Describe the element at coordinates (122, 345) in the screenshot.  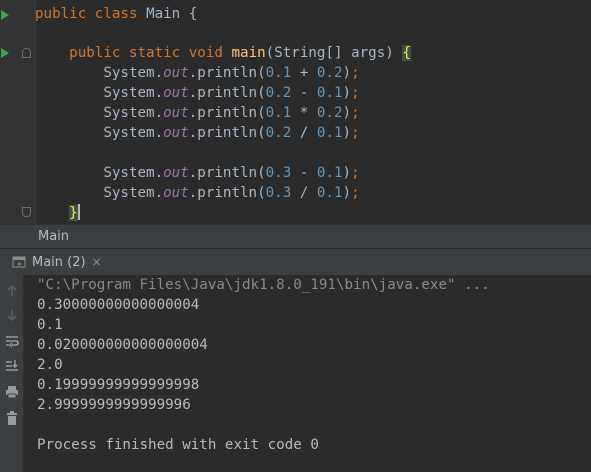
I see `console-output-line: 0.020000000000000004` at that location.